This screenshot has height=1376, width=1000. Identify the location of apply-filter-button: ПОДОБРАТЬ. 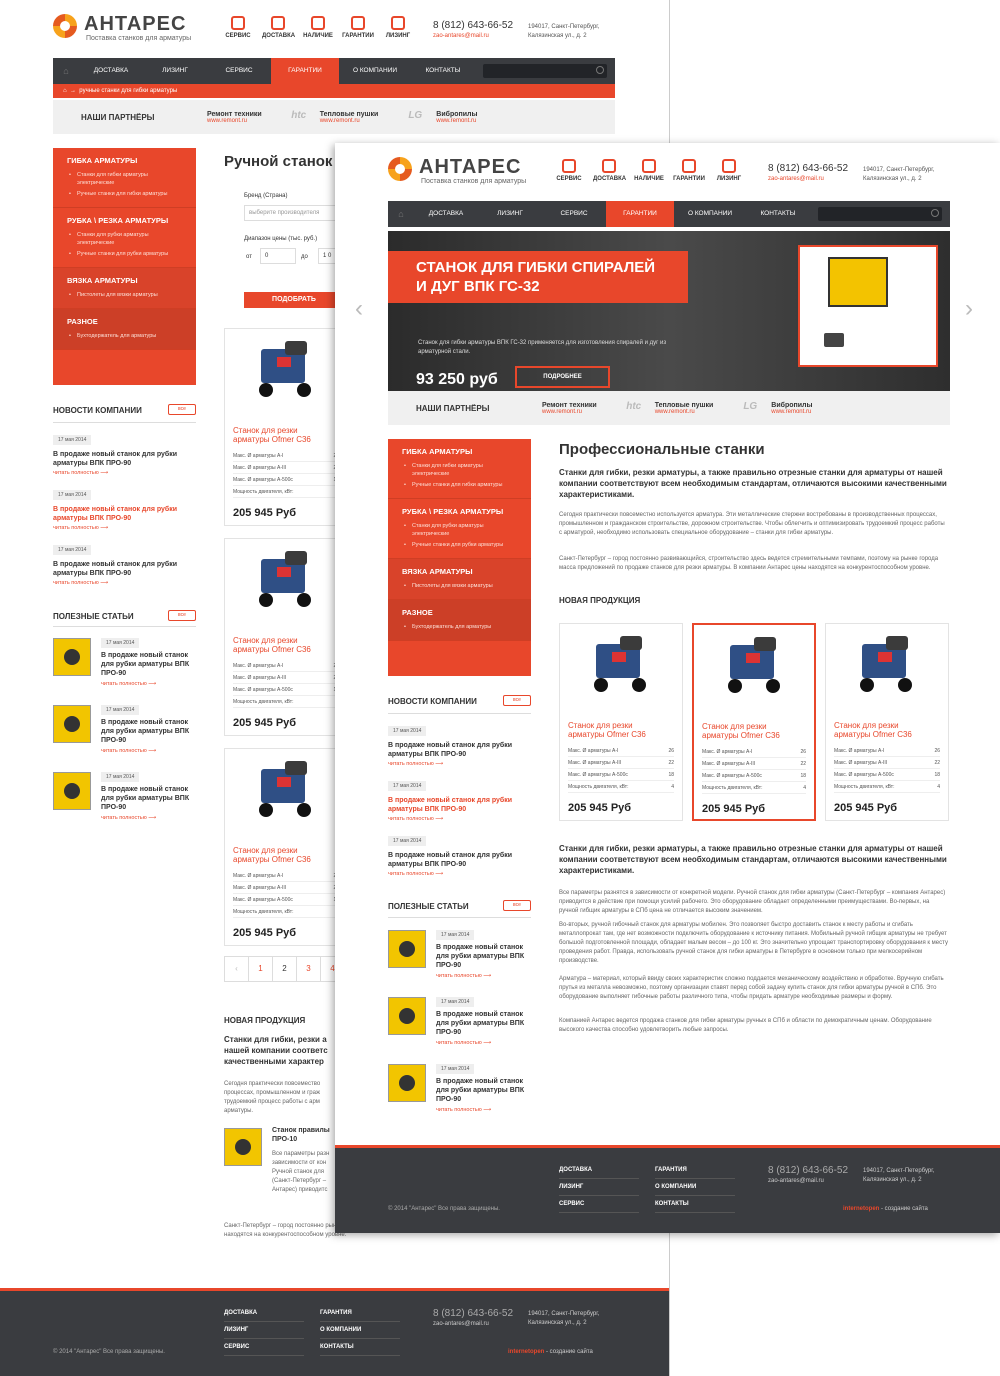
(294, 300).